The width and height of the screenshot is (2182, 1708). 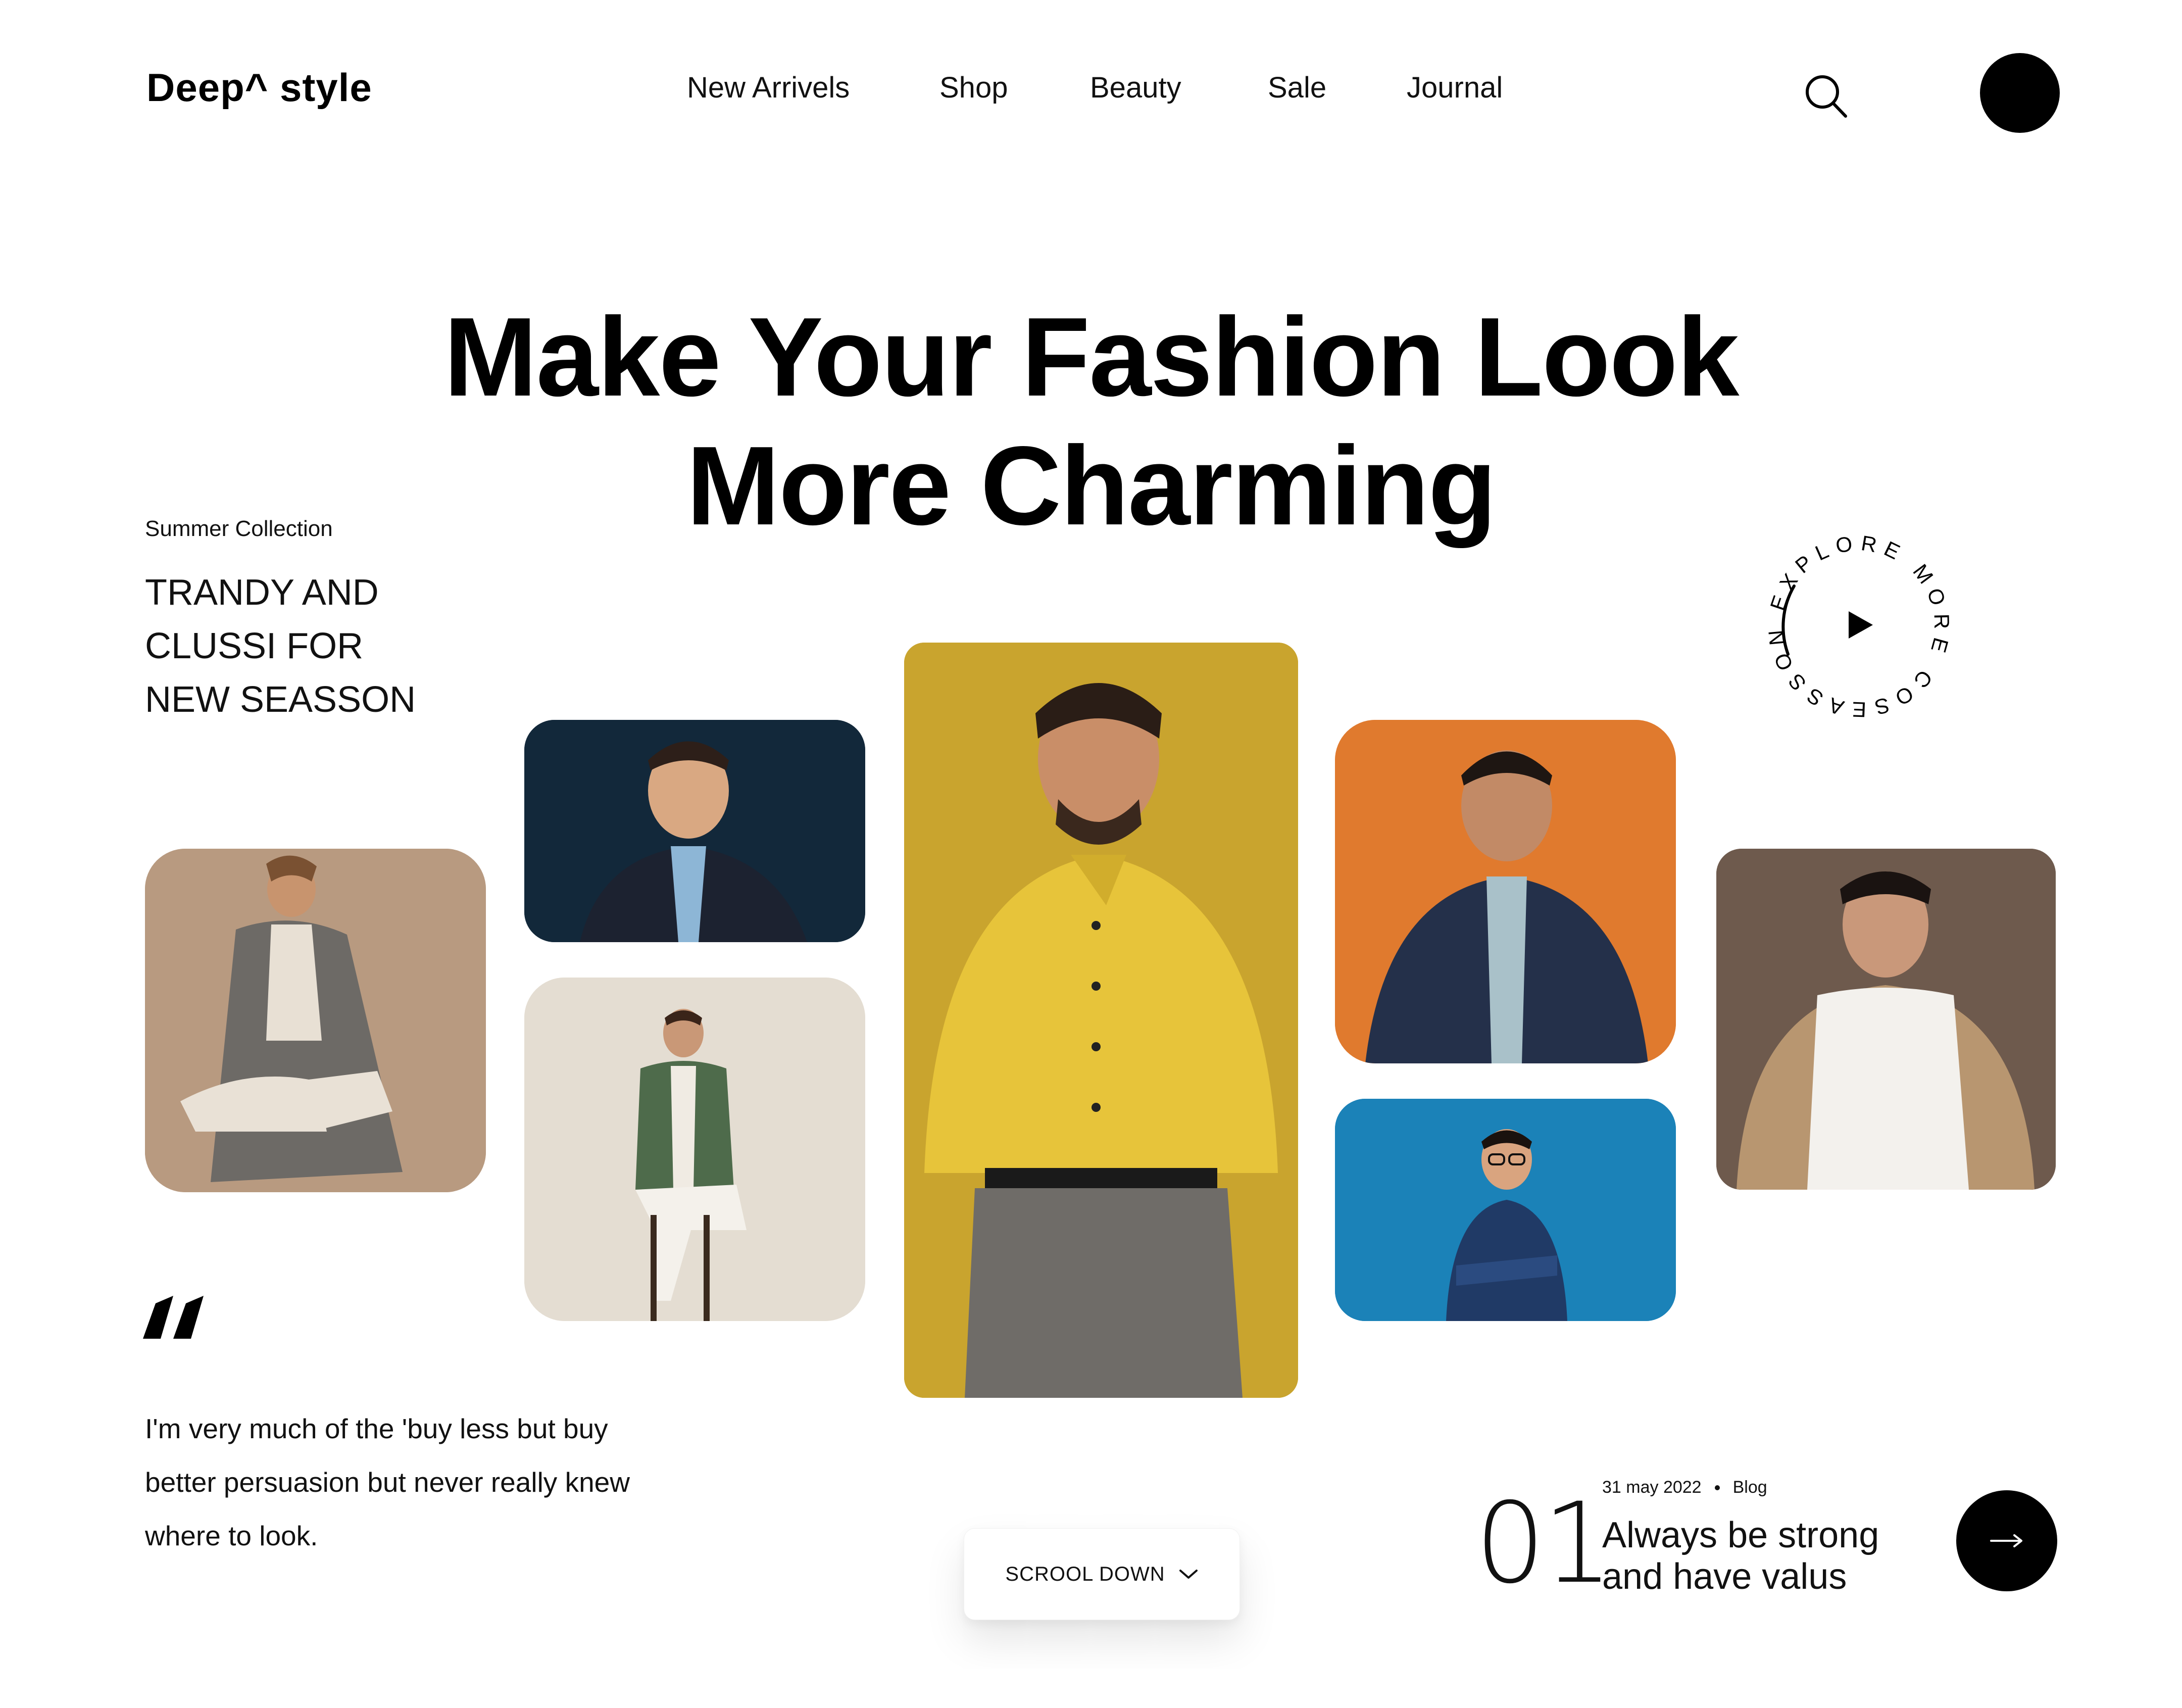 What do you see at coordinates (694, 831) in the screenshot?
I see `photo-model-navy-blazer` at bounding box center [694, 831].